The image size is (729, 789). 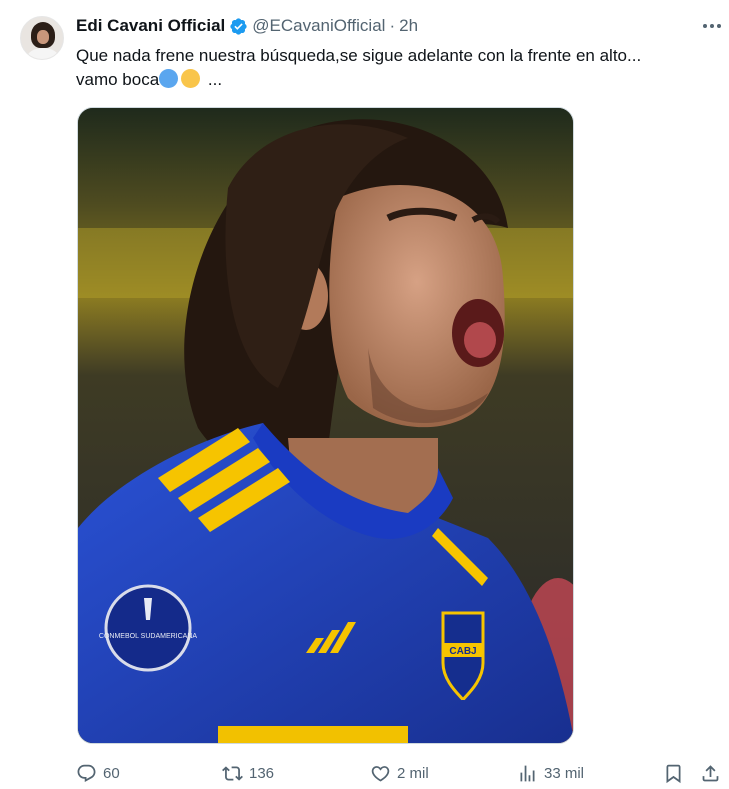 I want to click on repost-button: 136, so click(x=248, y=773).